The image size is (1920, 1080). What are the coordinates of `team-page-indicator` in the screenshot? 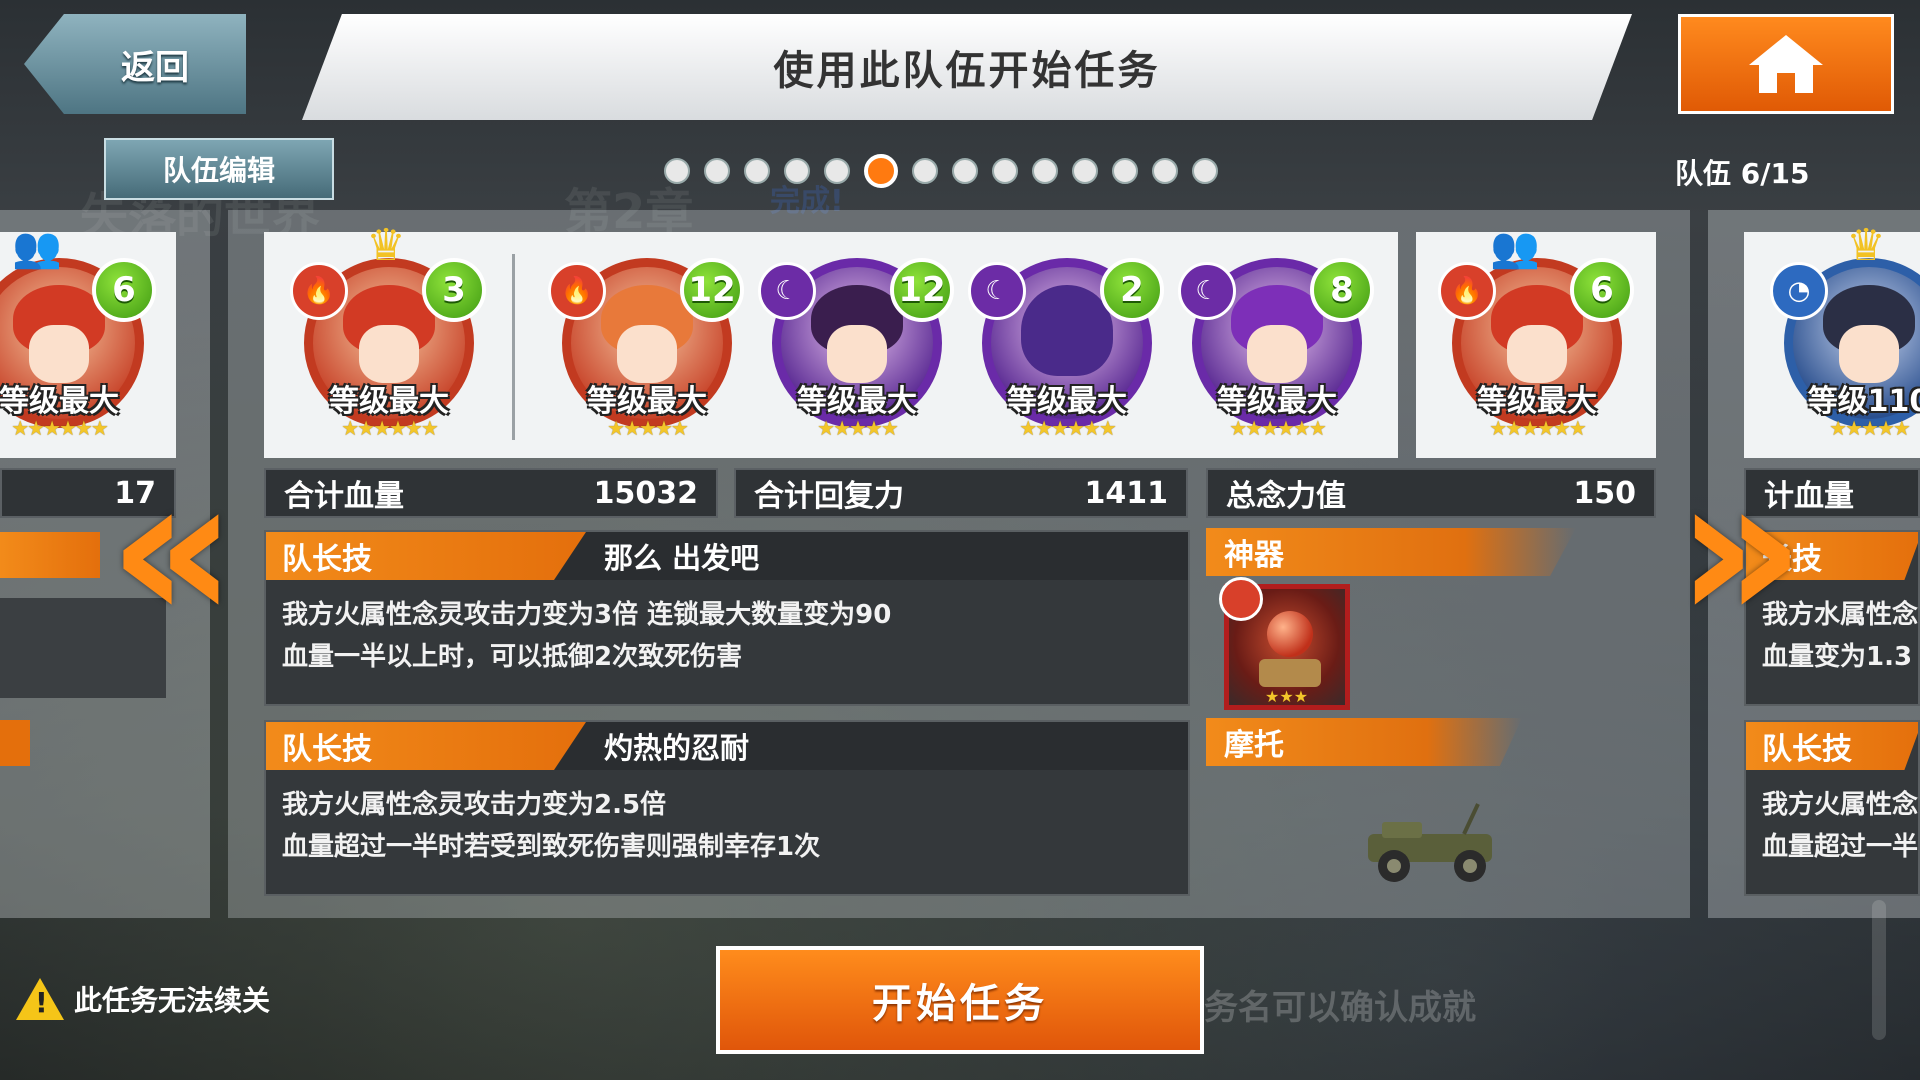 It's located at (941, 171).